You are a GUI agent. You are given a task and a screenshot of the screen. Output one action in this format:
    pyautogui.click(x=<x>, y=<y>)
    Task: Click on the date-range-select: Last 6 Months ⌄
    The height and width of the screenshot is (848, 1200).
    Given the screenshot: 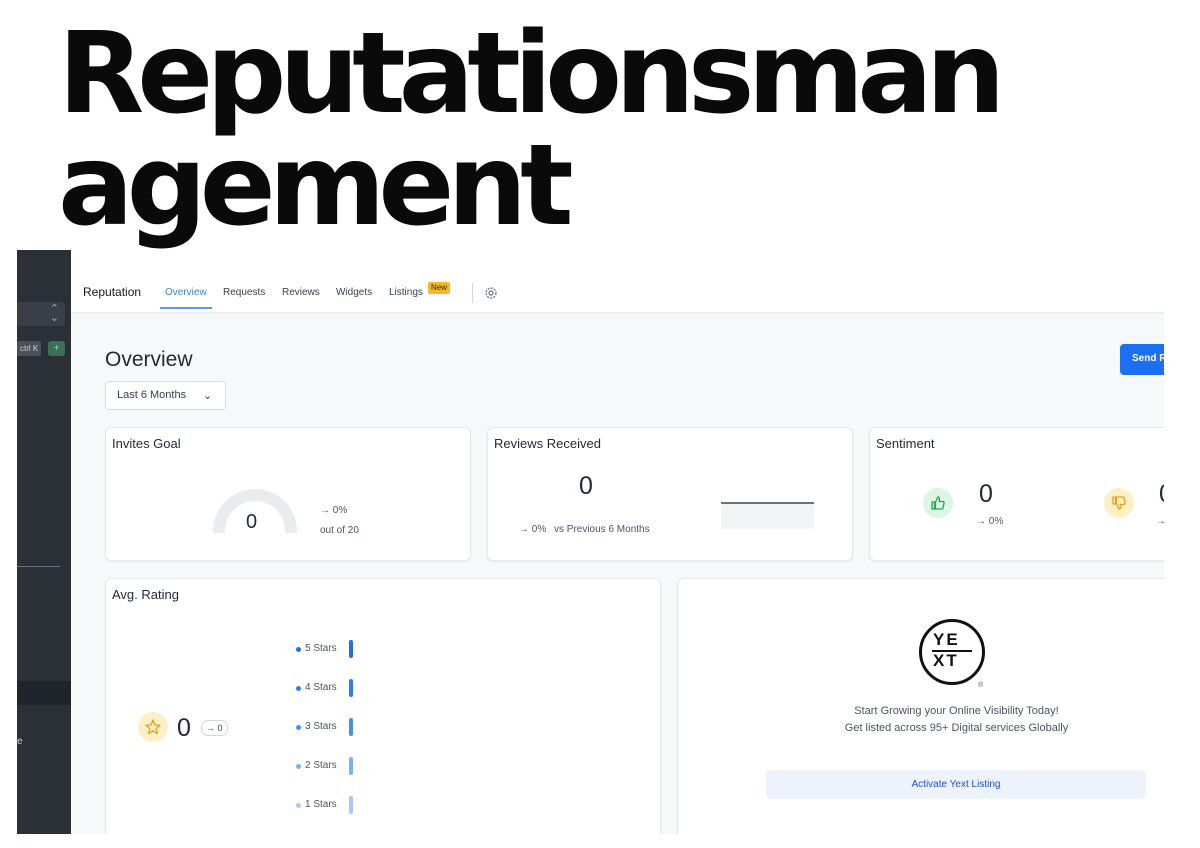 What is the action you would take?
    pyautogui.click(x=165, y=395)
    